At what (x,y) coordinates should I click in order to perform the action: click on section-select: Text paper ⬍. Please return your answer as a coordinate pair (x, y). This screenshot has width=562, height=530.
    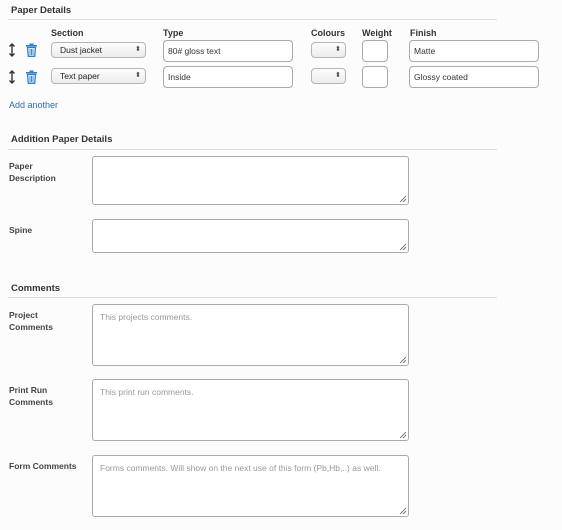
    Looking at the image, I should click on (98, 76).